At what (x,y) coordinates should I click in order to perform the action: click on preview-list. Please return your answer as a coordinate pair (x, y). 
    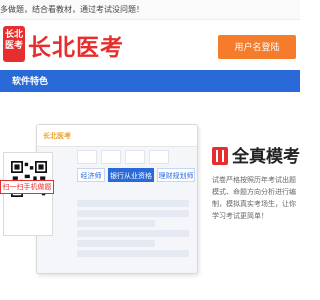
    Looking at the image, I should click on (133, 230).